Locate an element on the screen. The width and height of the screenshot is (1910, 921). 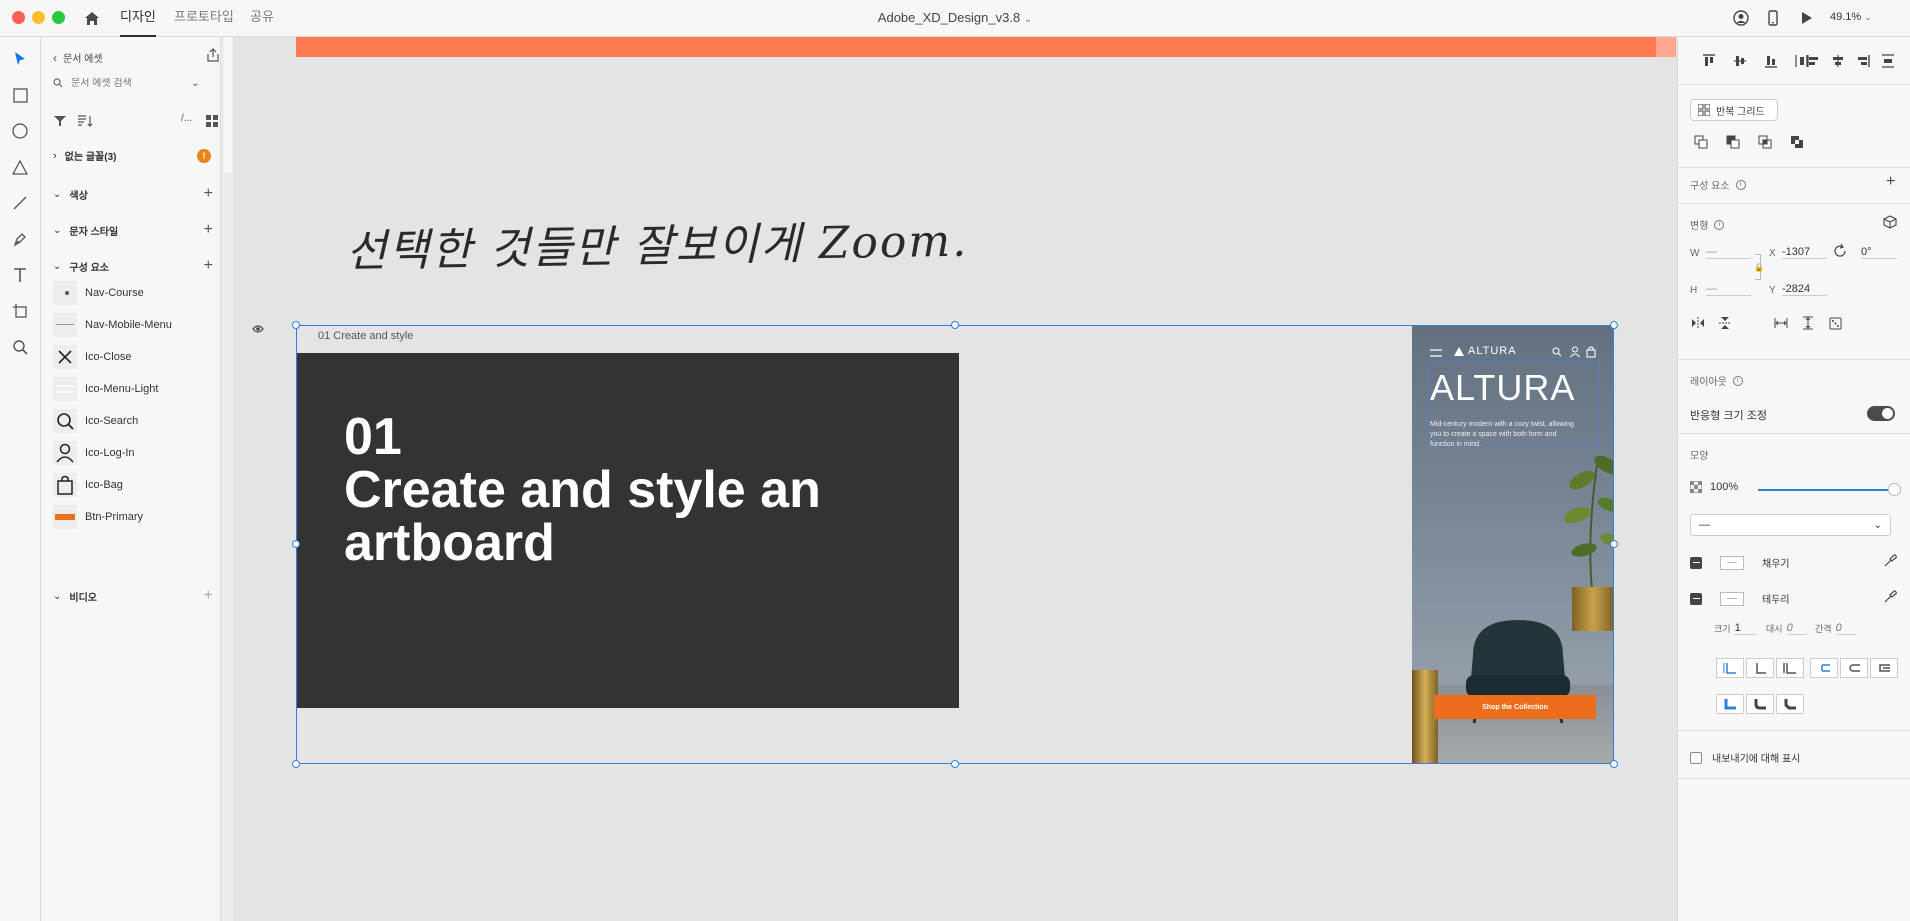
pen-tool-icon is located at coordinates (20, 239).